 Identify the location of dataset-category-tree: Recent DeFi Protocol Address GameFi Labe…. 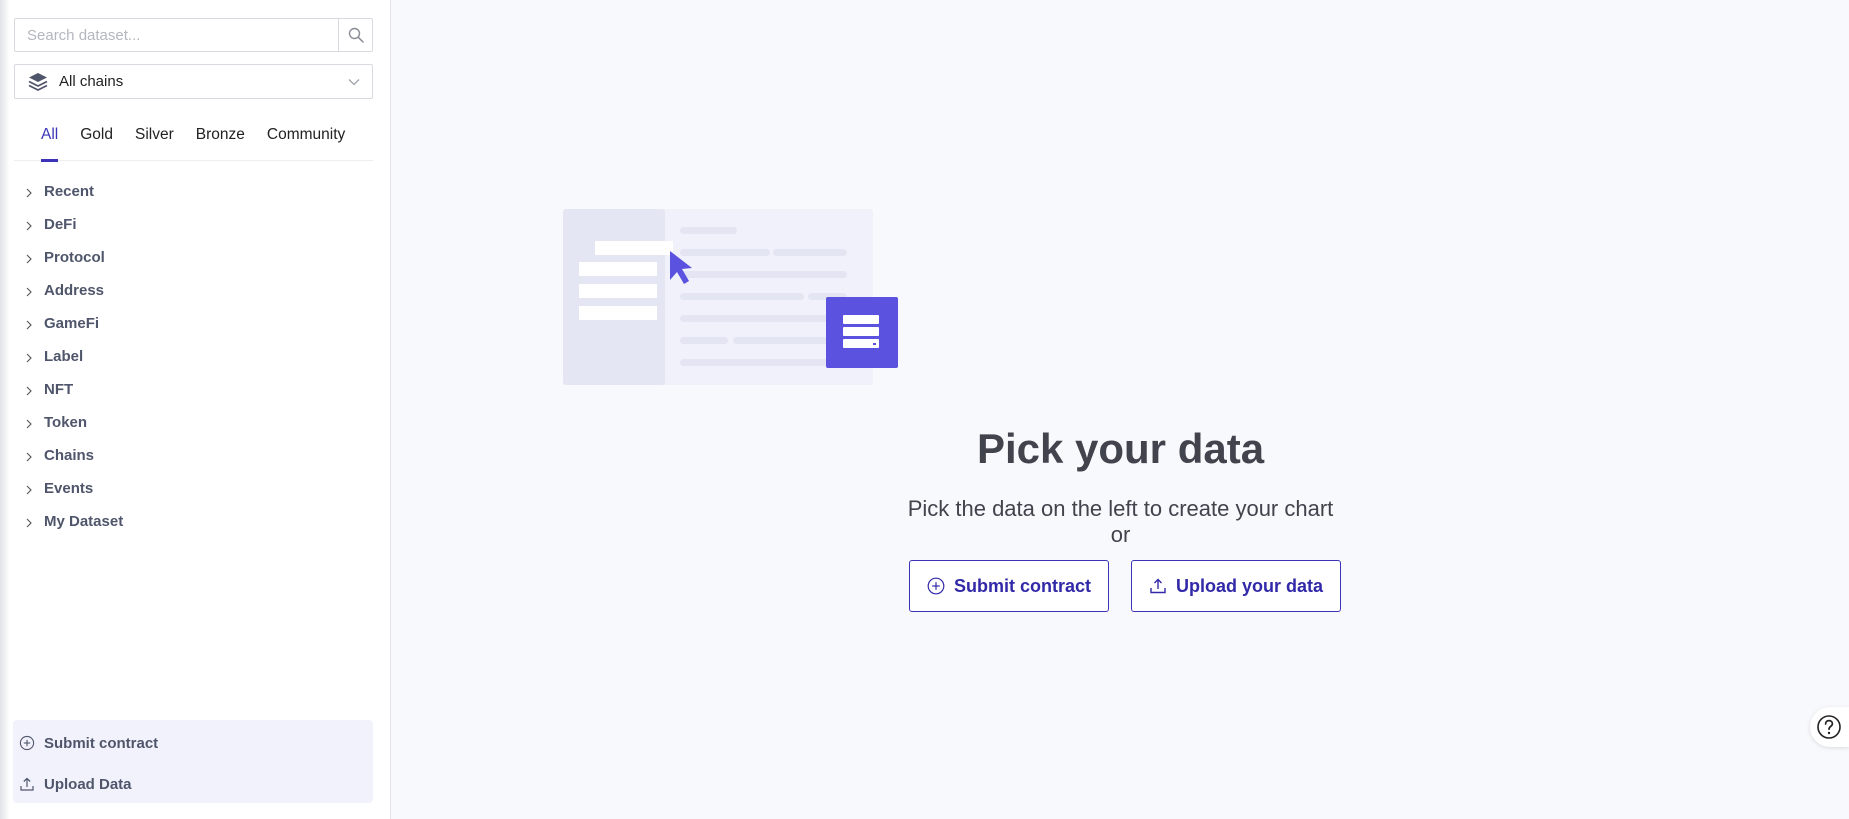
(193, 356).